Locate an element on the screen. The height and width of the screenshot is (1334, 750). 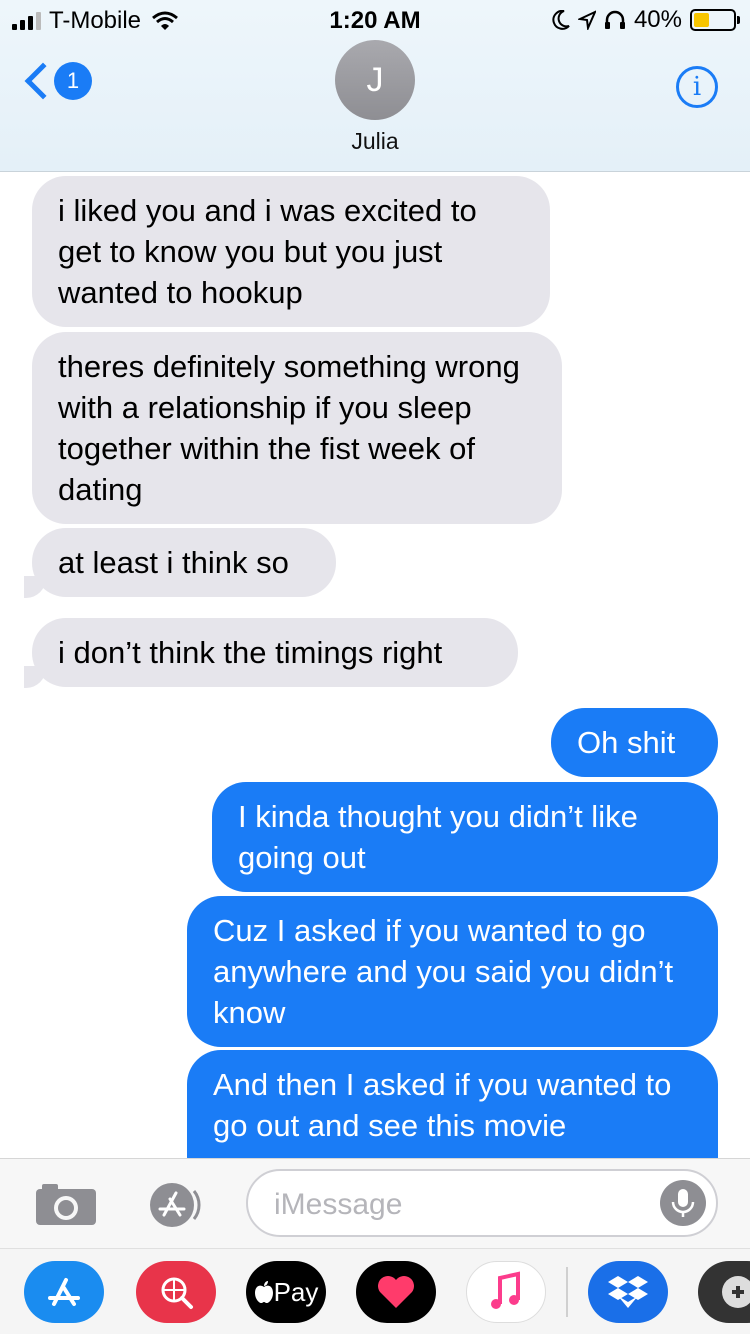
apple-logo-icon is located at coordinates (263, 1292).